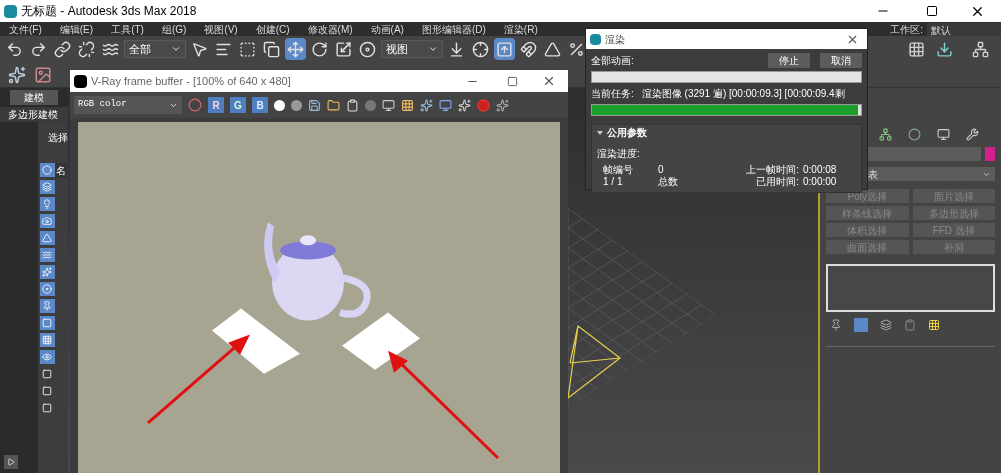 The image size is (1001, 473). What do you see at coordinates (272, 29) in the screenshot?
I see `menu-item: 创建(C)` at bounding box center [272, 29].